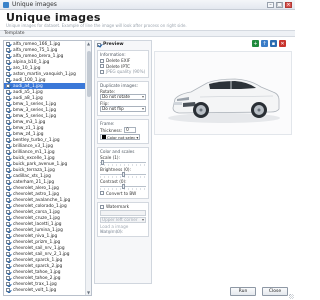 This screenshot has width=320, height=300. Describe the element at coordinates (264, 43) in the screenshot. I see `move-up-icon: ↑` at that location.